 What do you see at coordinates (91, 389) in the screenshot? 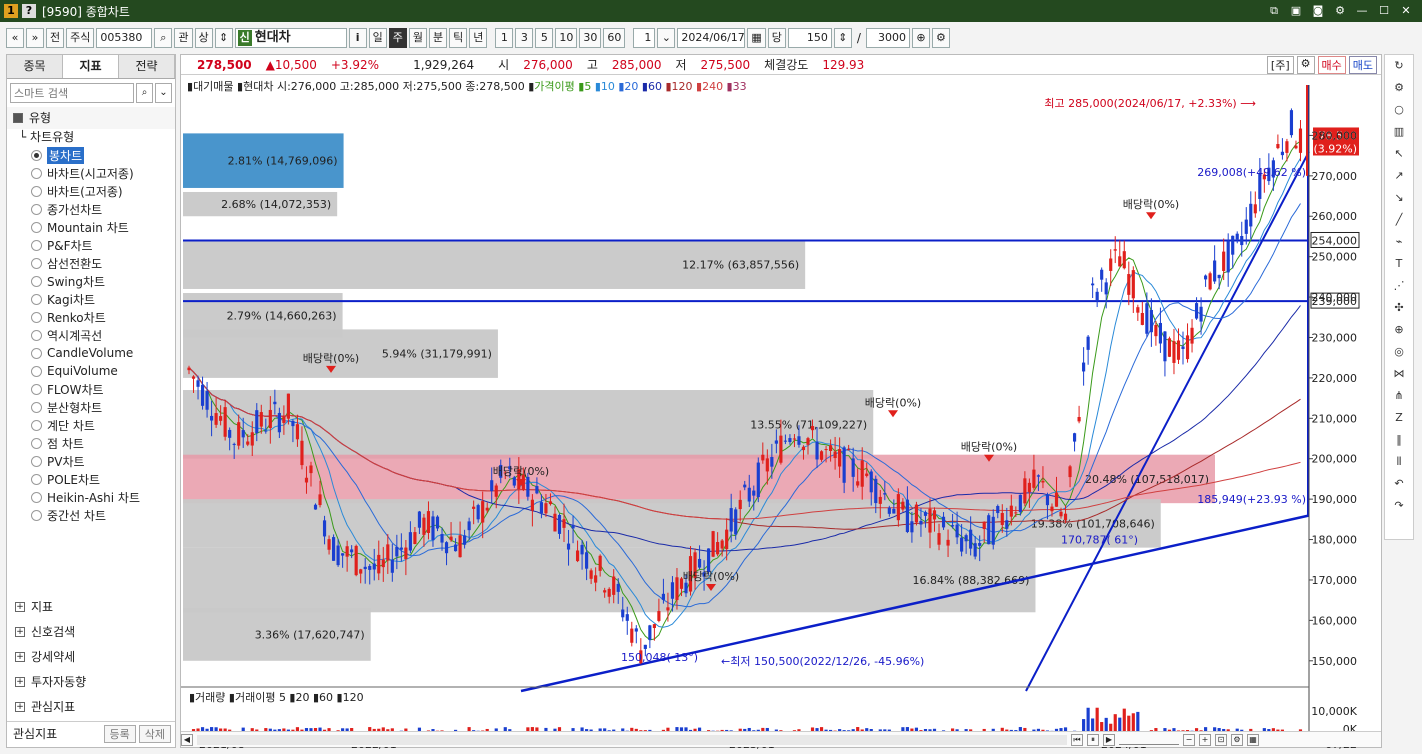
I see `chart-type-item: FLOW차트` at bounding box center [91, 389].